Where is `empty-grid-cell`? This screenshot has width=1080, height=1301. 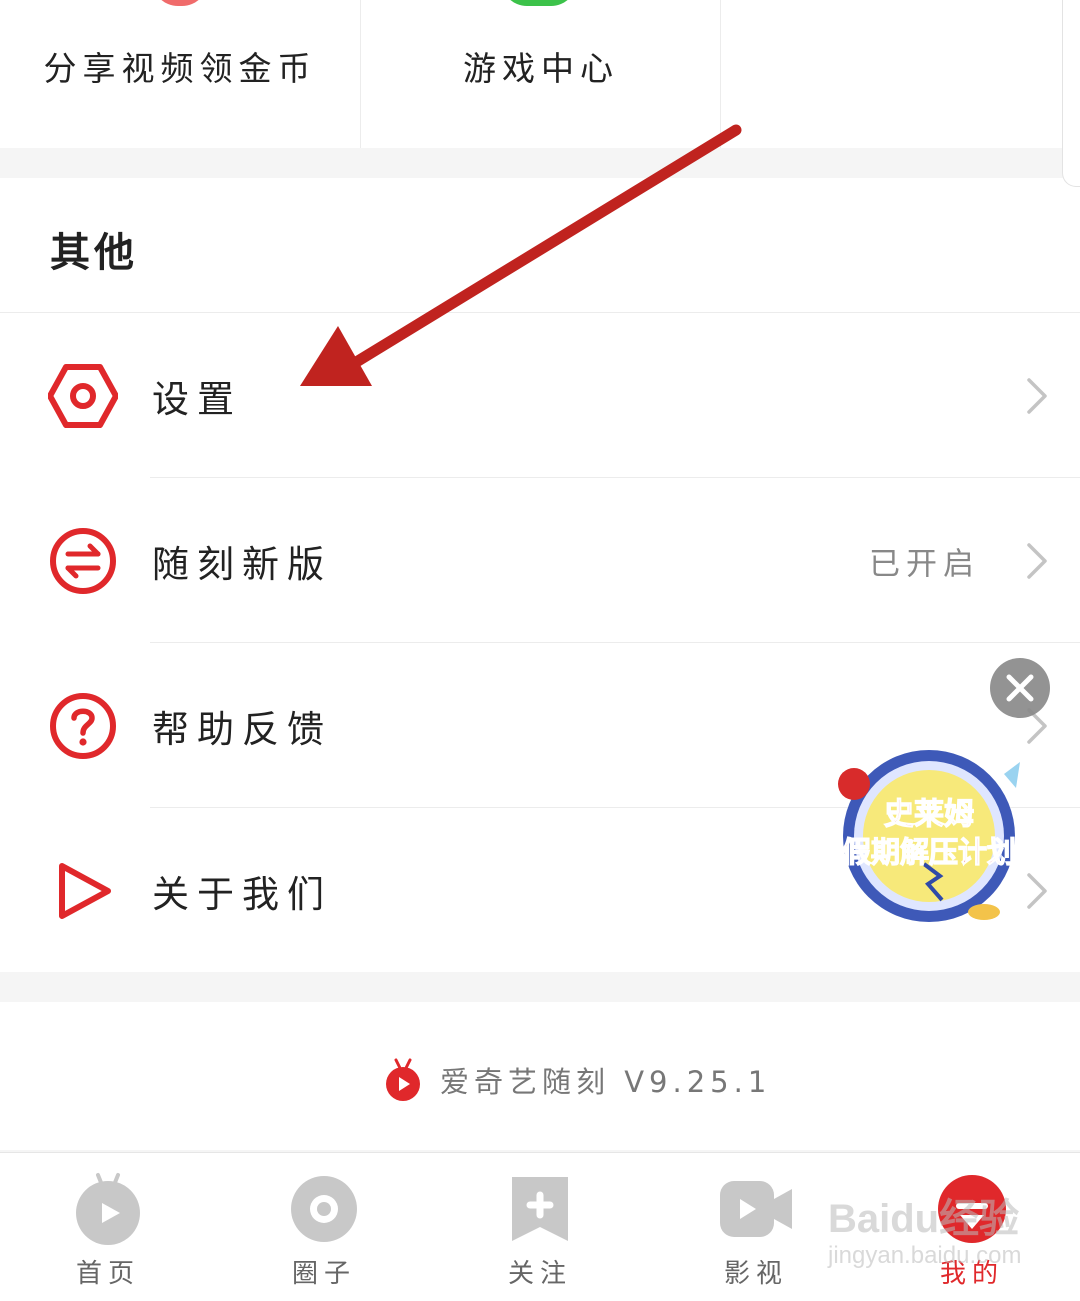 empty-grid-cell is located at coordinates (900, 74).